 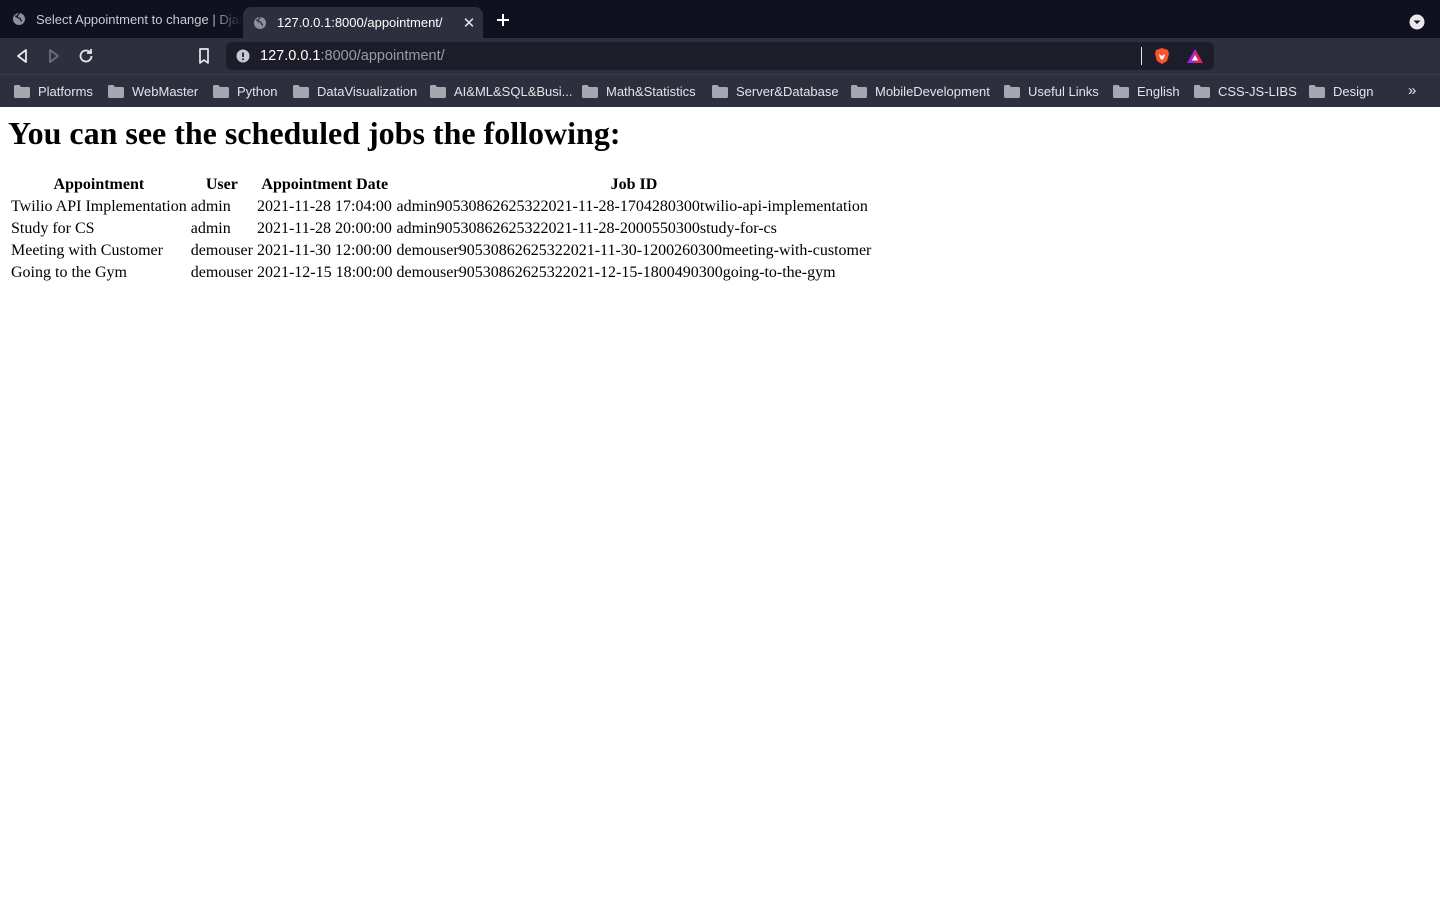 I want to click on bookmark-label: Useful Links, so click(x=1063, y=91).